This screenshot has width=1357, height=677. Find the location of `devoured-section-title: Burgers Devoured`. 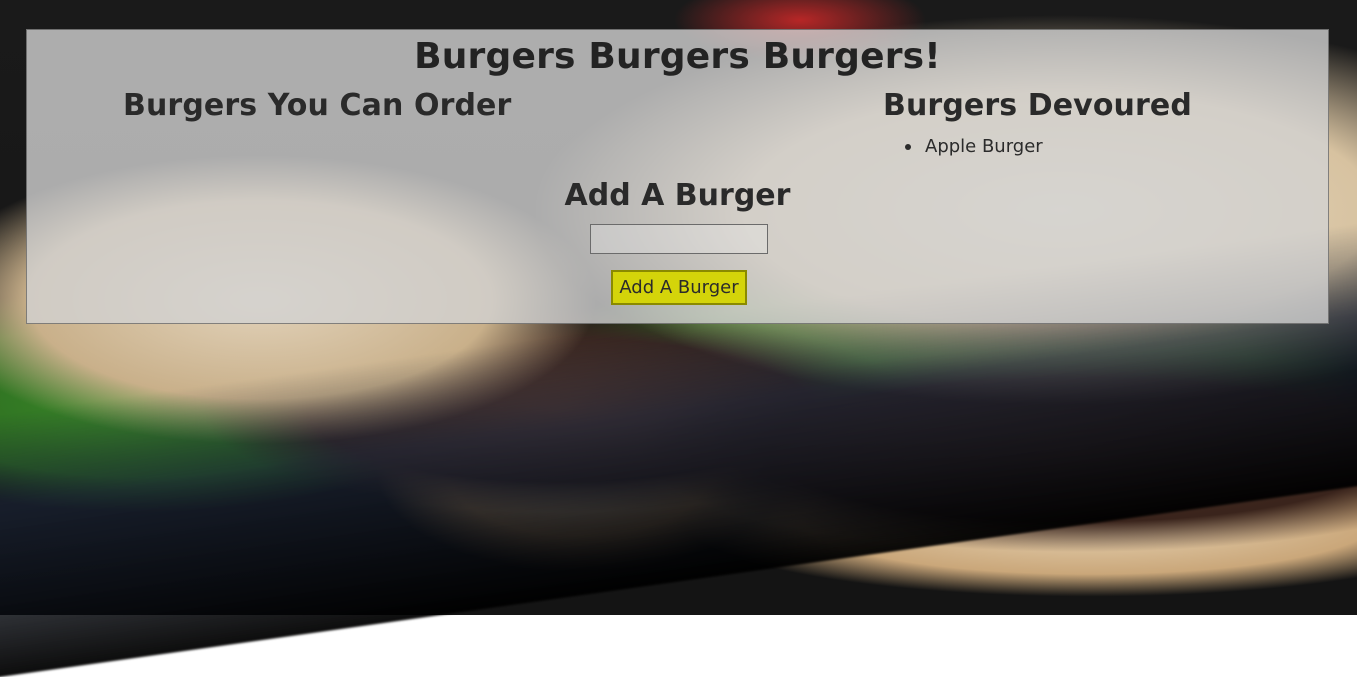

devoured-section-title: Burgers Devoured is located at coordinates (1037, 105).